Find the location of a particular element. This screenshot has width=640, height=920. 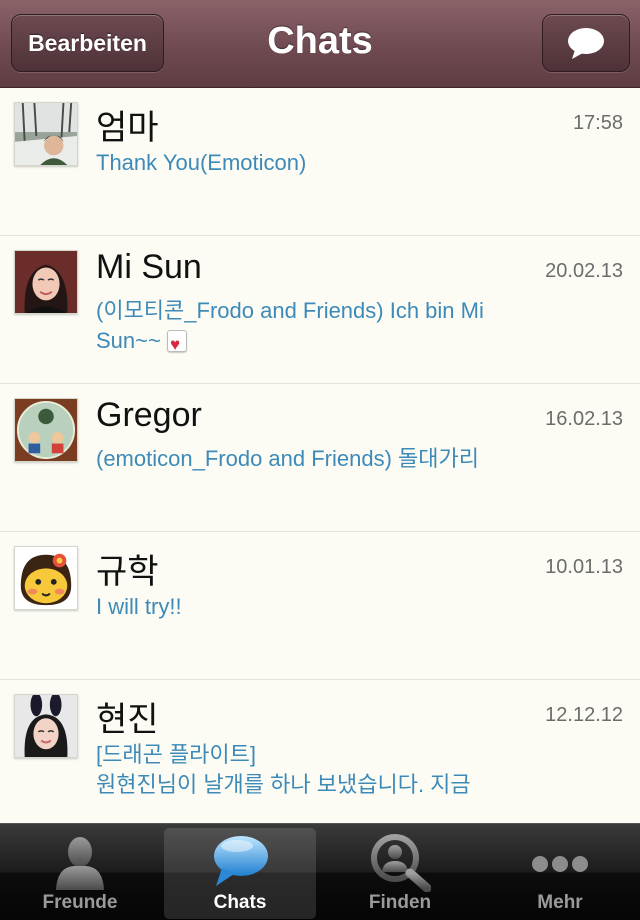

chat-timestamp: 16.02.13 is located at coordinates (584, 419).